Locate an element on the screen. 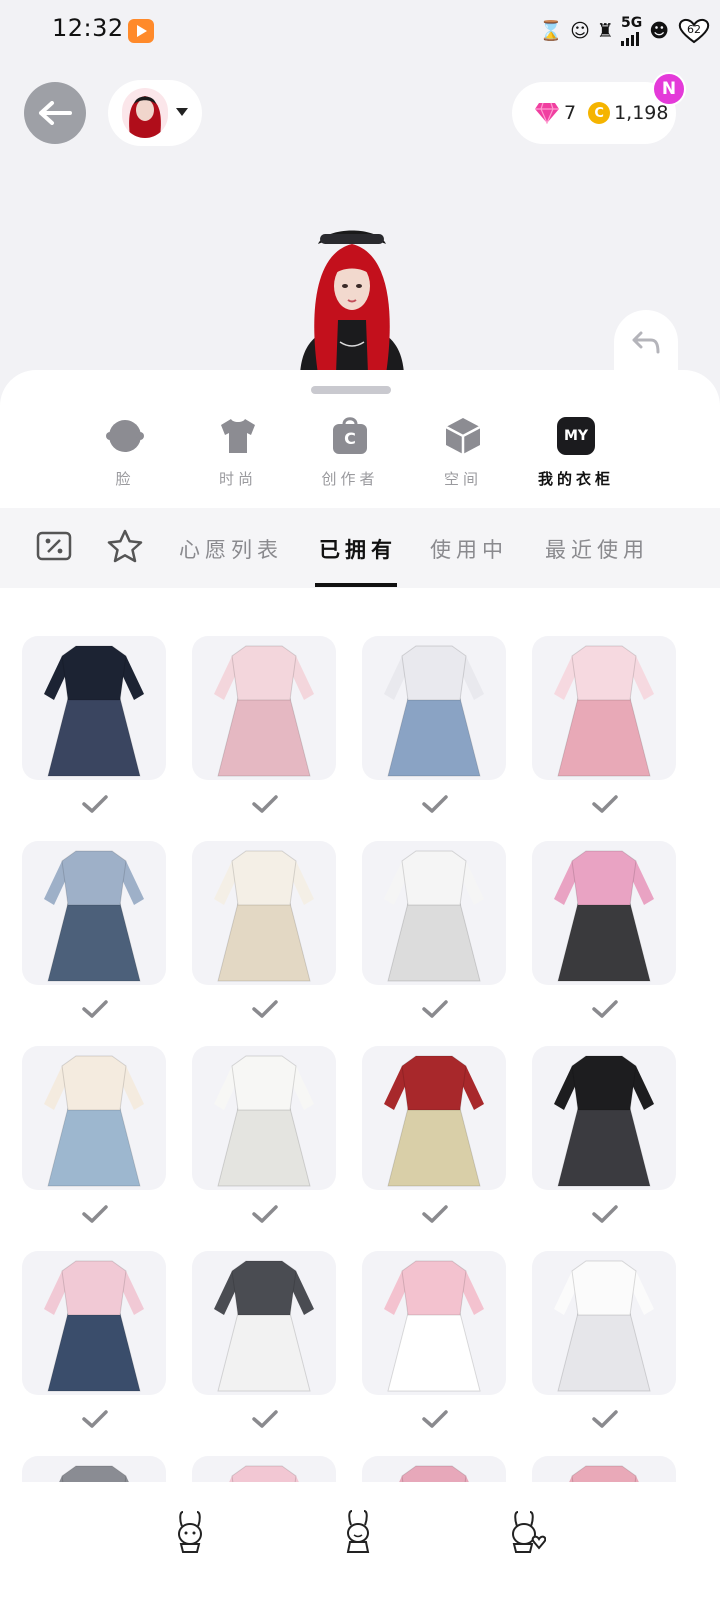 The width and height of the screenshot is (720, 1612). creator-bag-icon: C is located at coordinates (350, 436).